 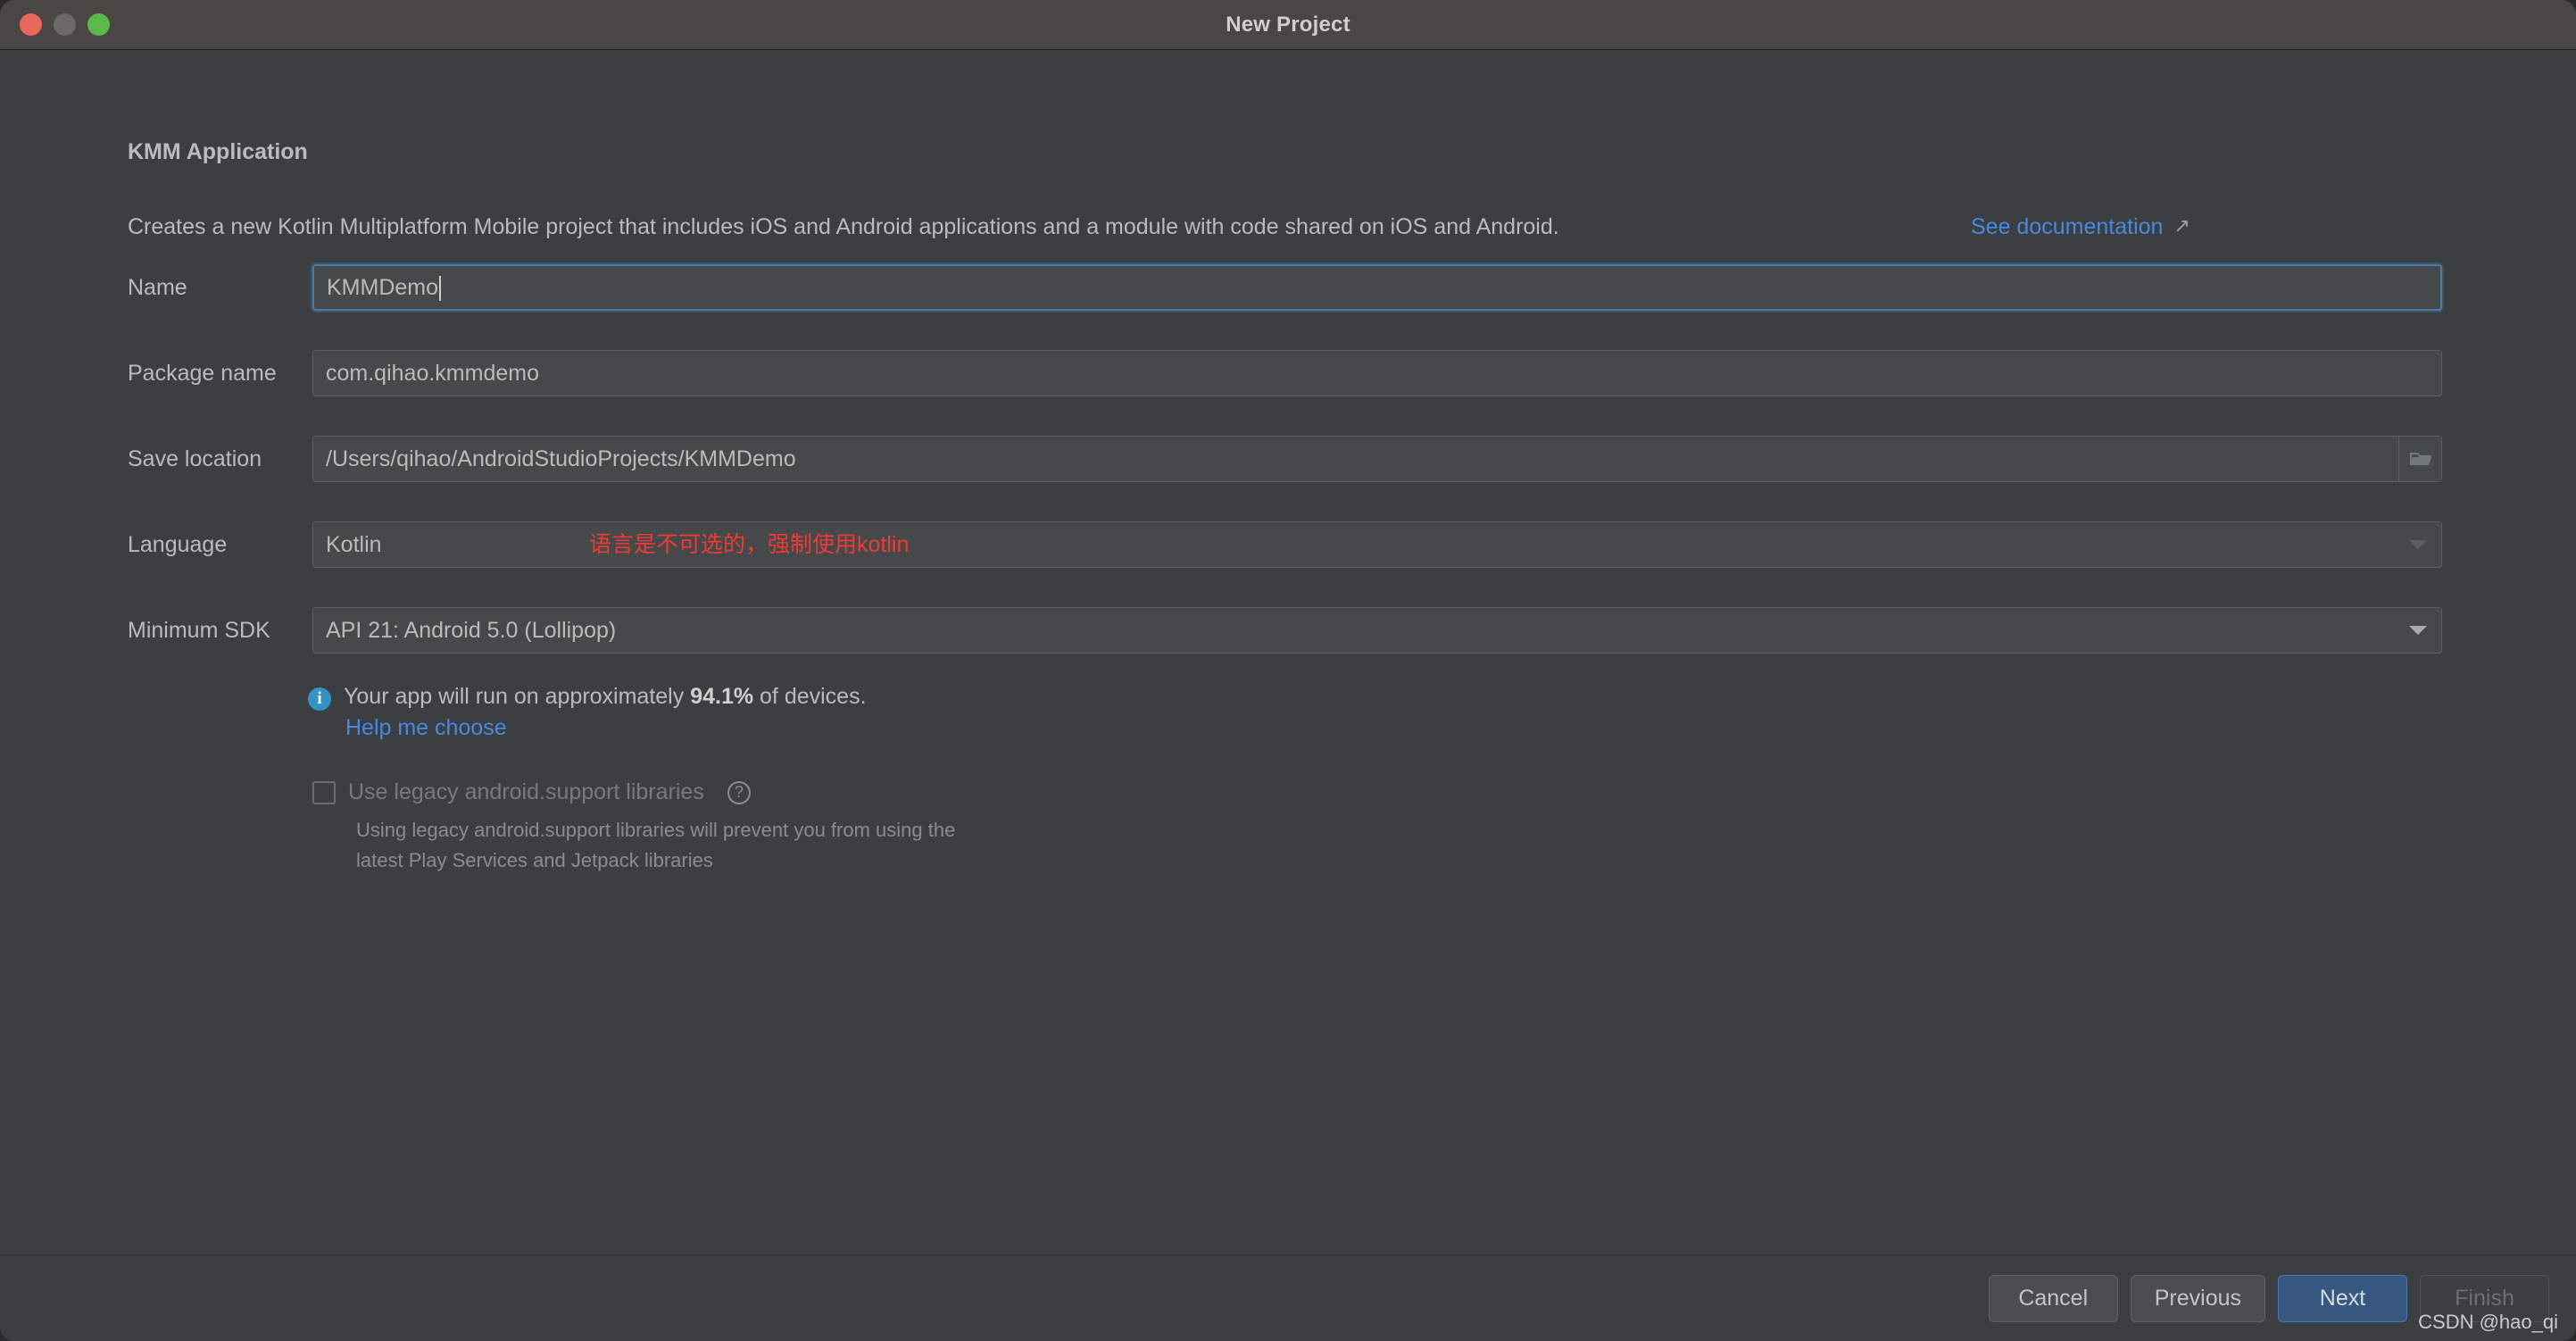 What do you see at coordinates (2485, 1298) in the screenshot?
I see `finish-button: Finish` at bounding box center [2485, 1298].